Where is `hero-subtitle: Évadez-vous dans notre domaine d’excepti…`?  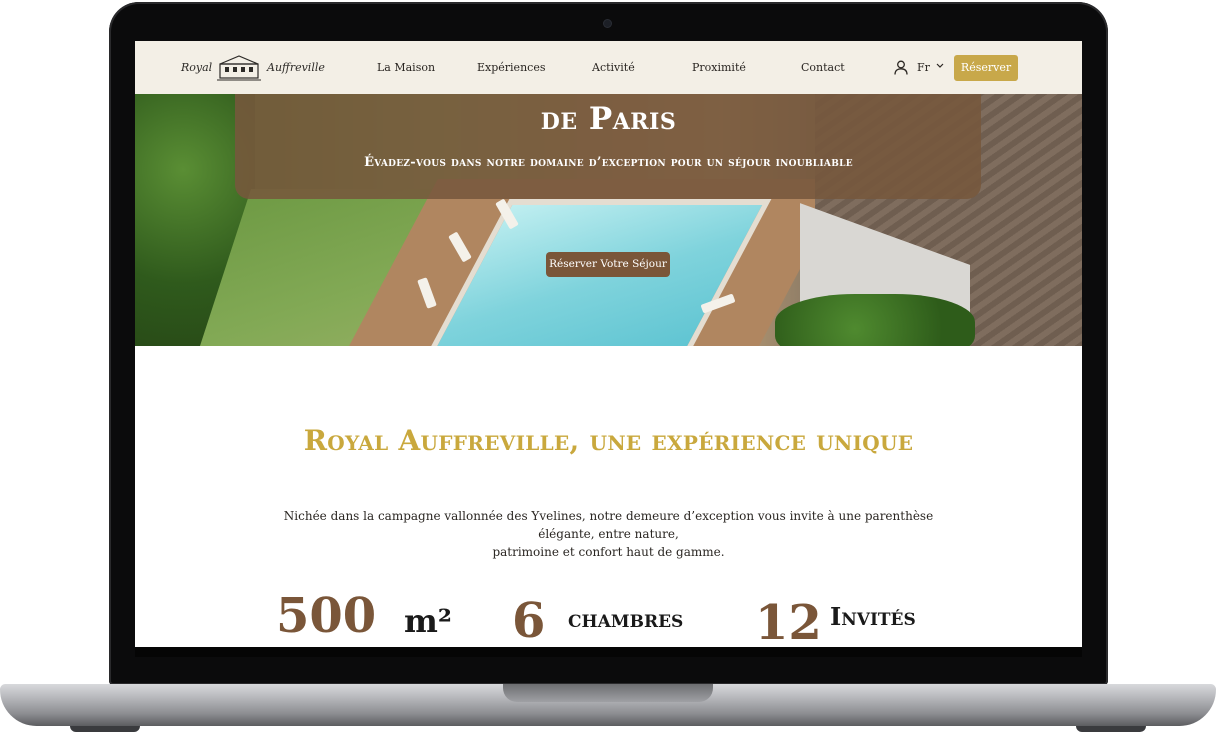
hero-subtitle: Évadez-vous dans notre domaine d’excepti… is located at coordinates (608, 162).